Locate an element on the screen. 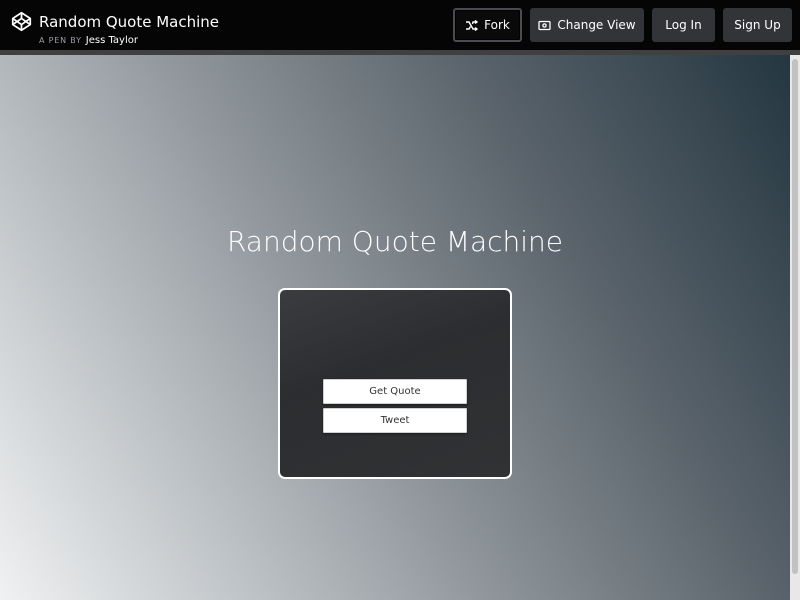 The height and width of the screenshot is (600, 800). pen-author-line: A PEN BY Jess Taylor is located at coordinates (129, 41).